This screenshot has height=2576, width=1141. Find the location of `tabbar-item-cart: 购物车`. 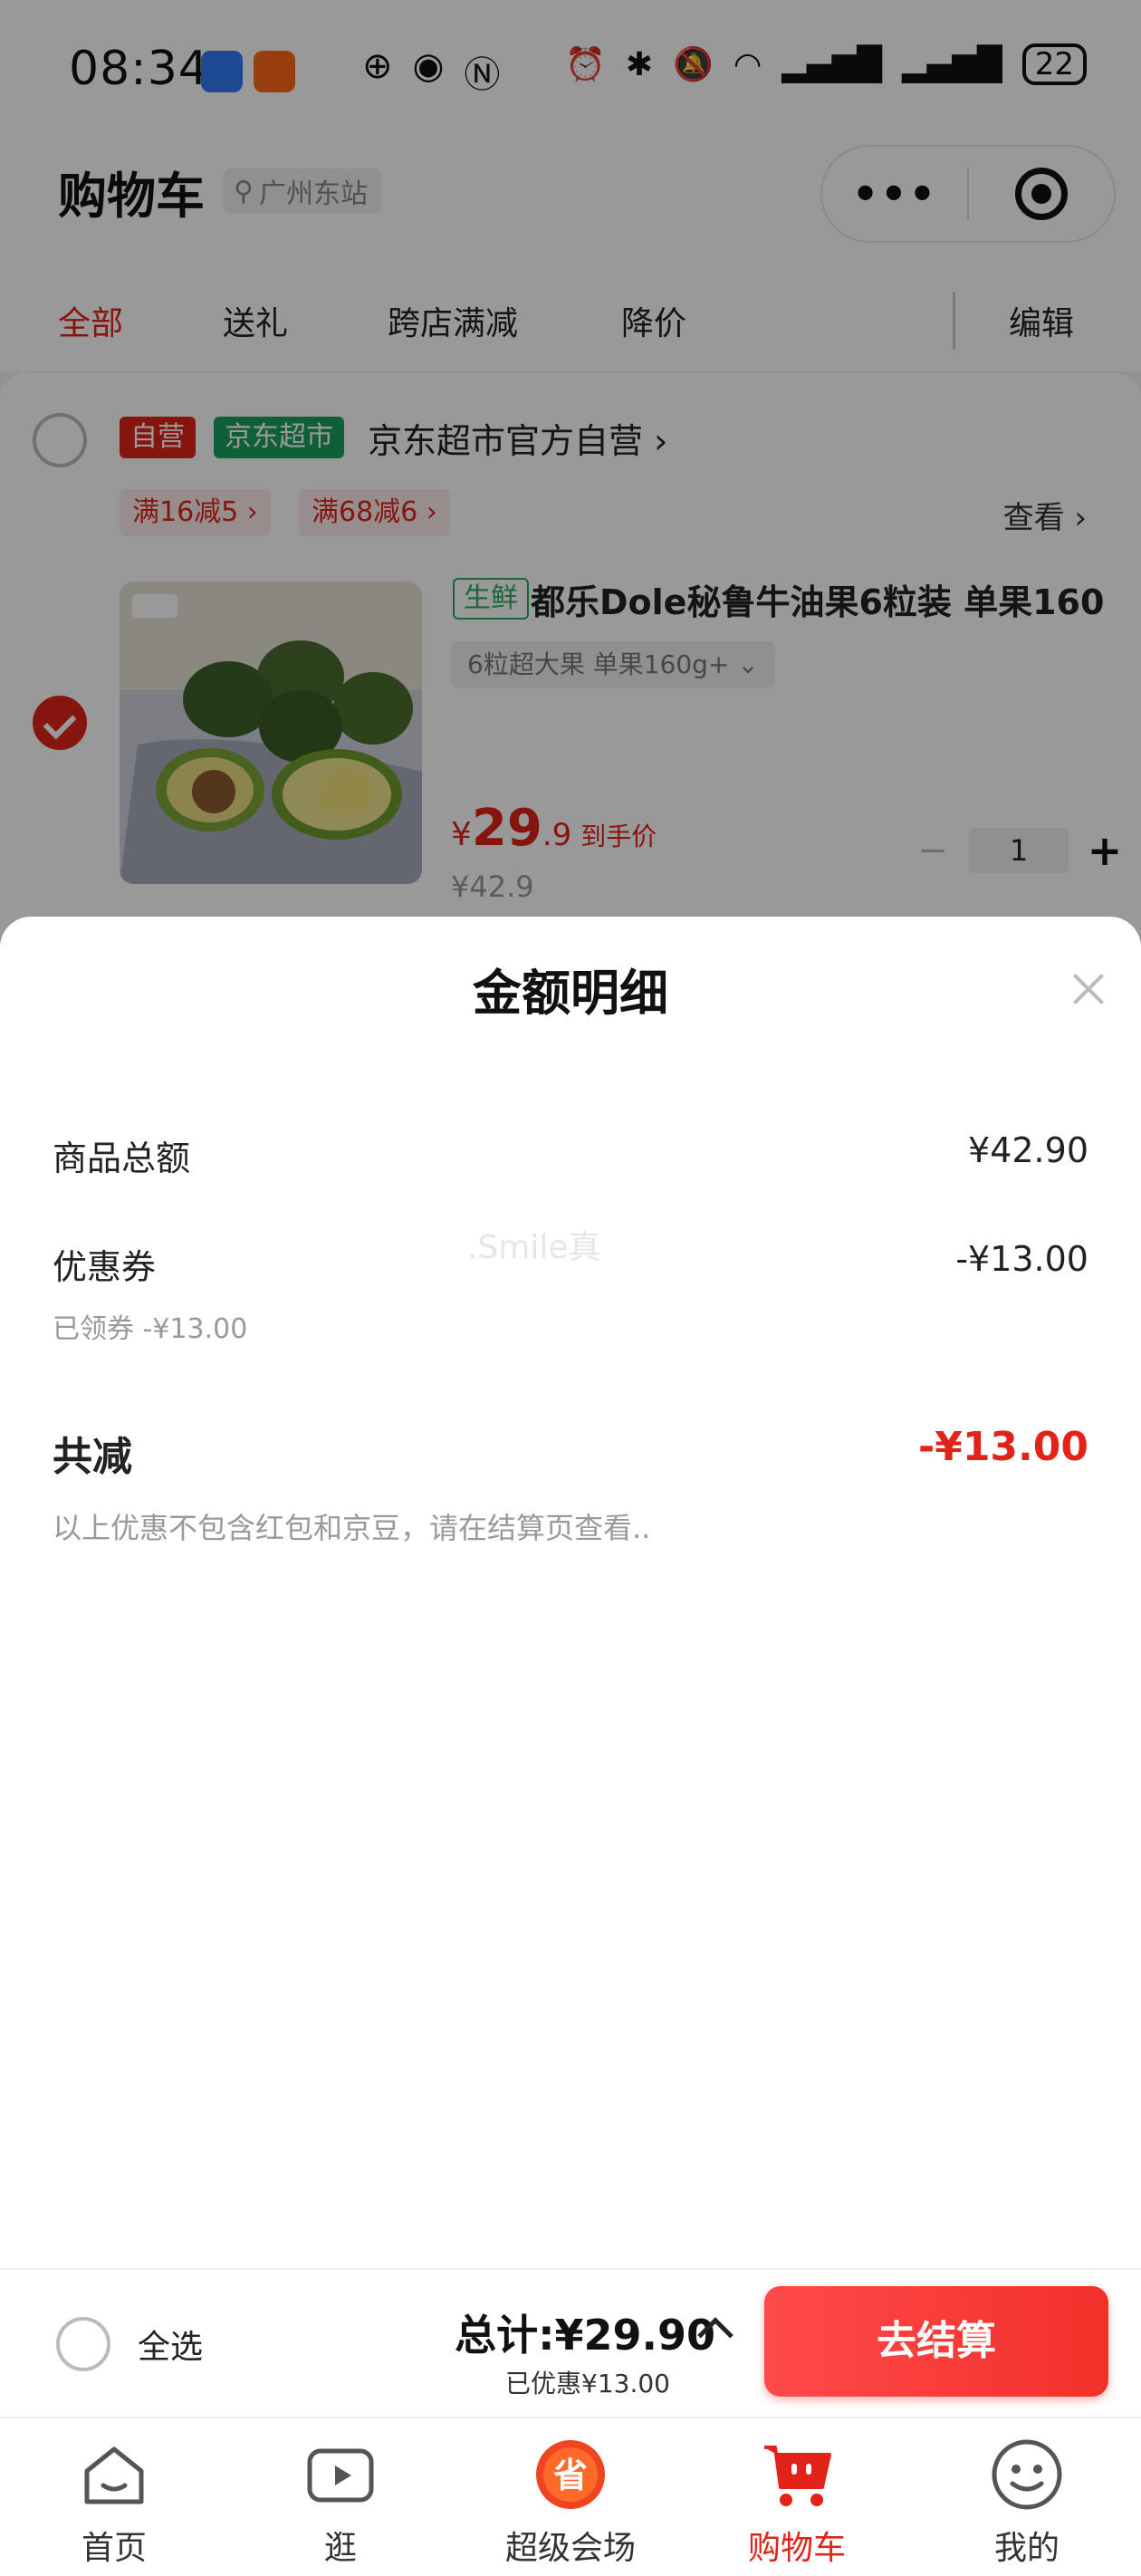

tabbar-item-cart: 购物车 is located at coordinates (797, 2503).